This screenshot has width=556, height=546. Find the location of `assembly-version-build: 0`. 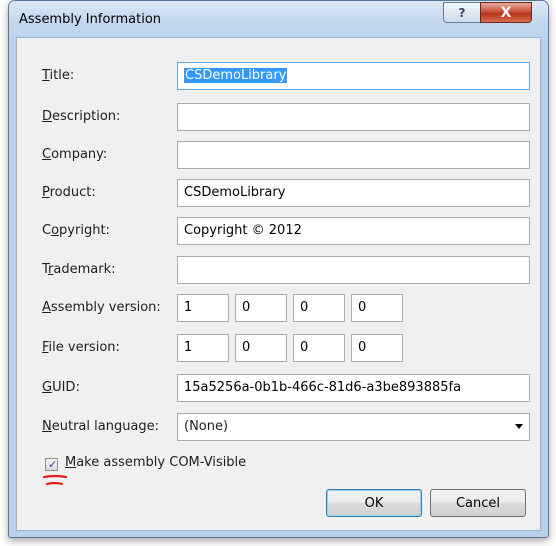

assembly-version-build: 0 is located at coordinates (319, 308).